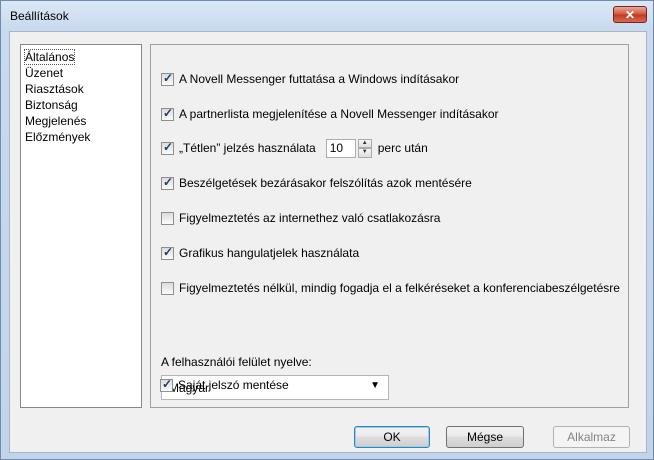 This screenshot has height=460, width=654. What do you see at coordinates (392, 437) in the screenshot?
I see `ok-button: OK` at bounding box center [392, 437].